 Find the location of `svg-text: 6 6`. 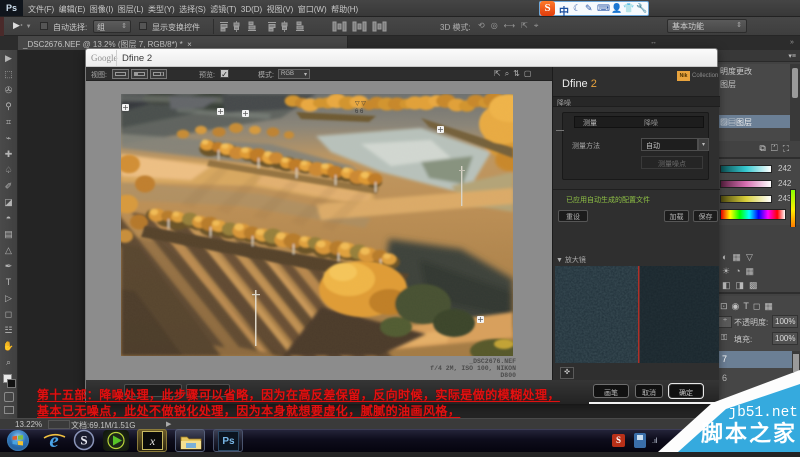

svg-text: 6 6 is located at coordinates (359, 112).